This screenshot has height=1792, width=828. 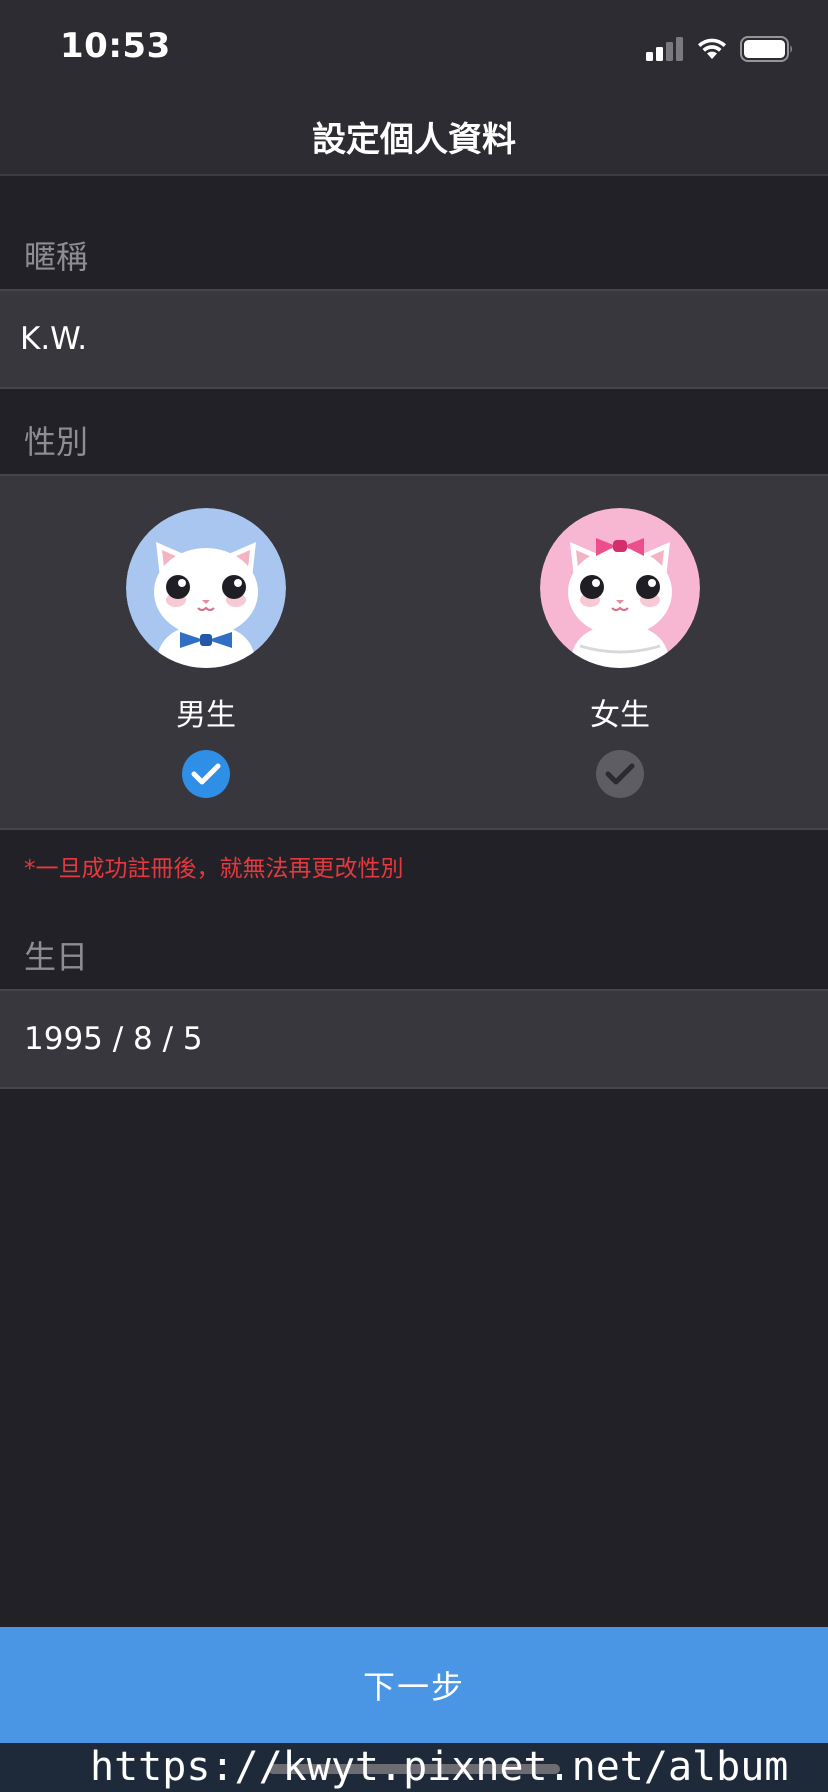 I want to click on status-icons, so click(x=720, y=49).